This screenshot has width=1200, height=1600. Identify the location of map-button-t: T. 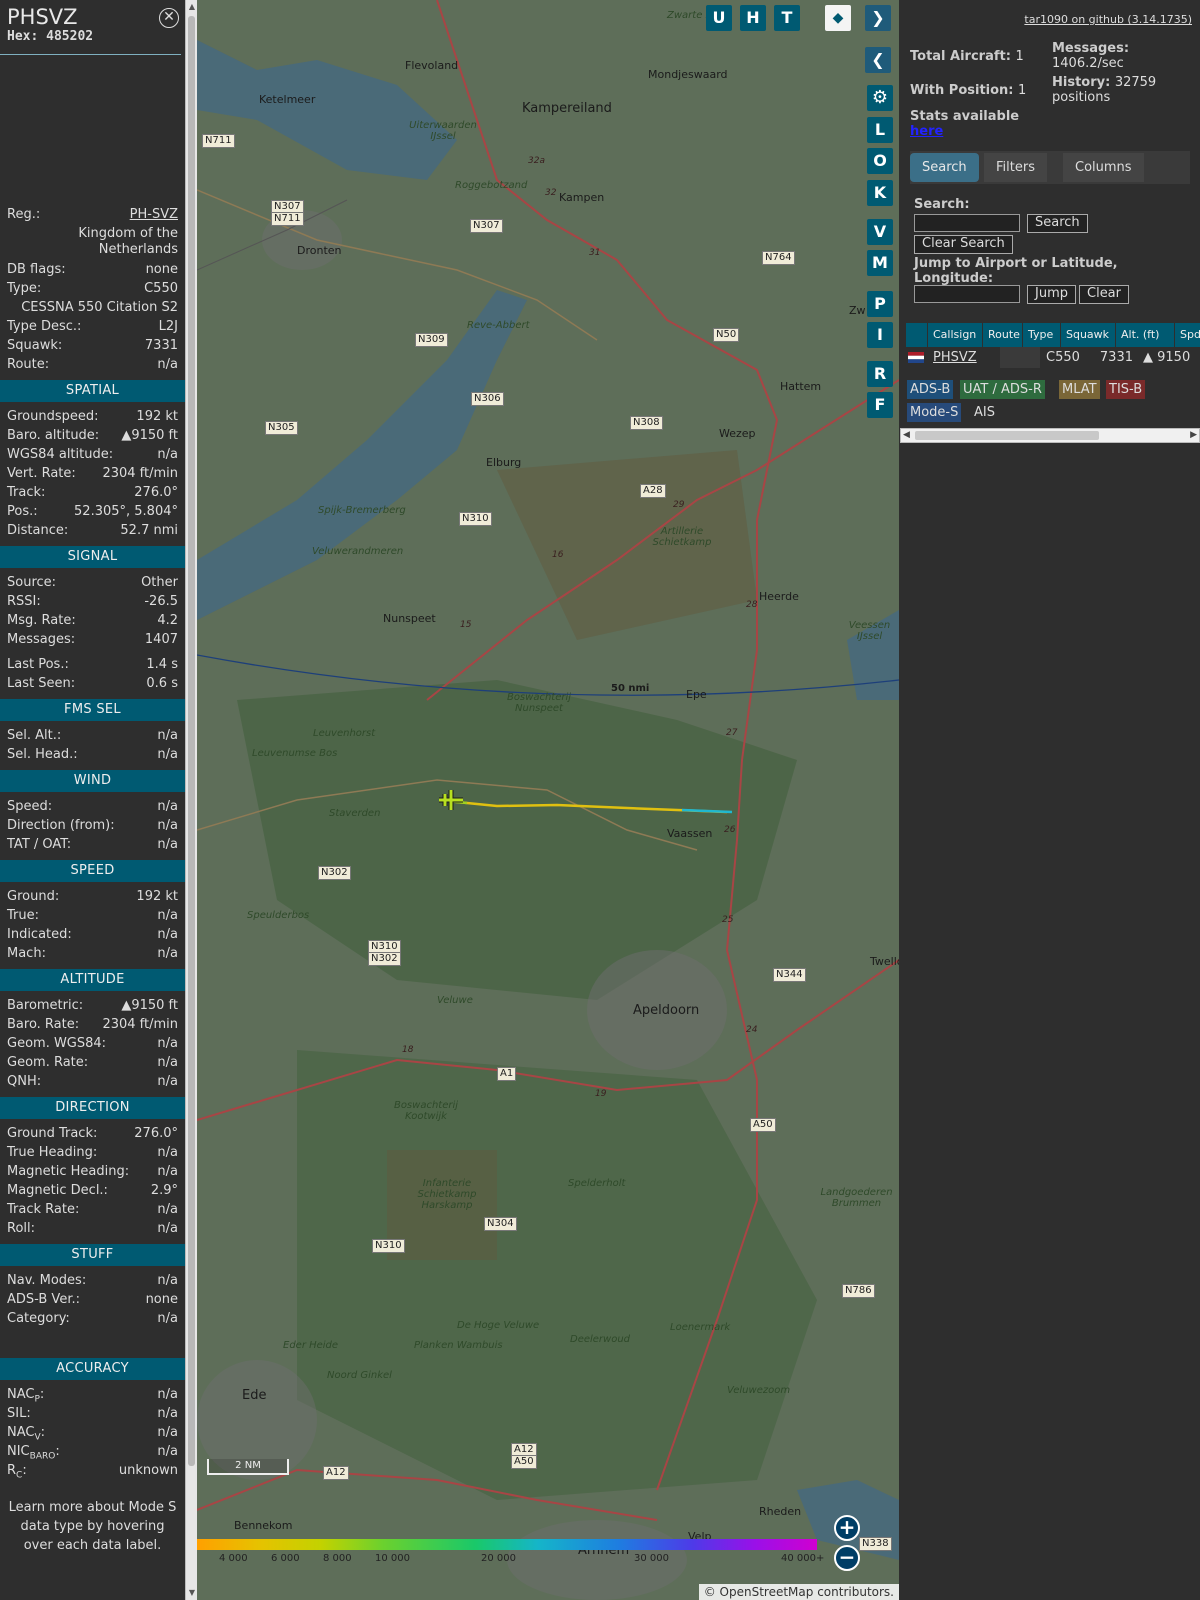
(787, 18).